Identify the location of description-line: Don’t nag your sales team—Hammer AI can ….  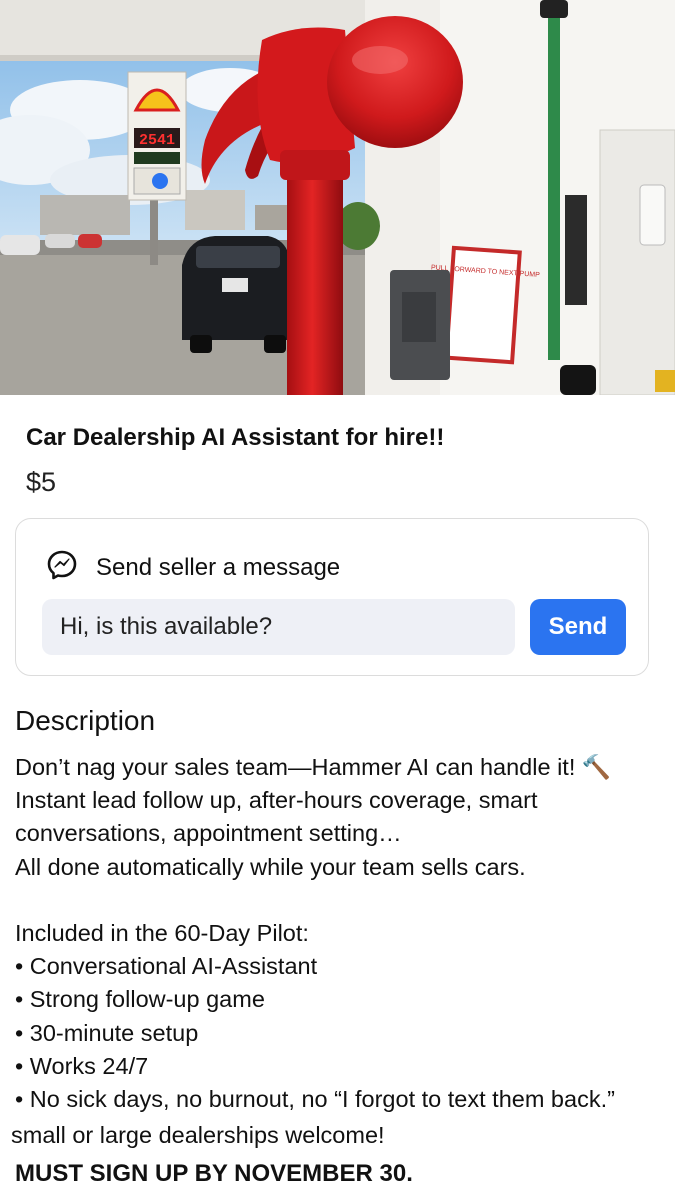
(313, 767).